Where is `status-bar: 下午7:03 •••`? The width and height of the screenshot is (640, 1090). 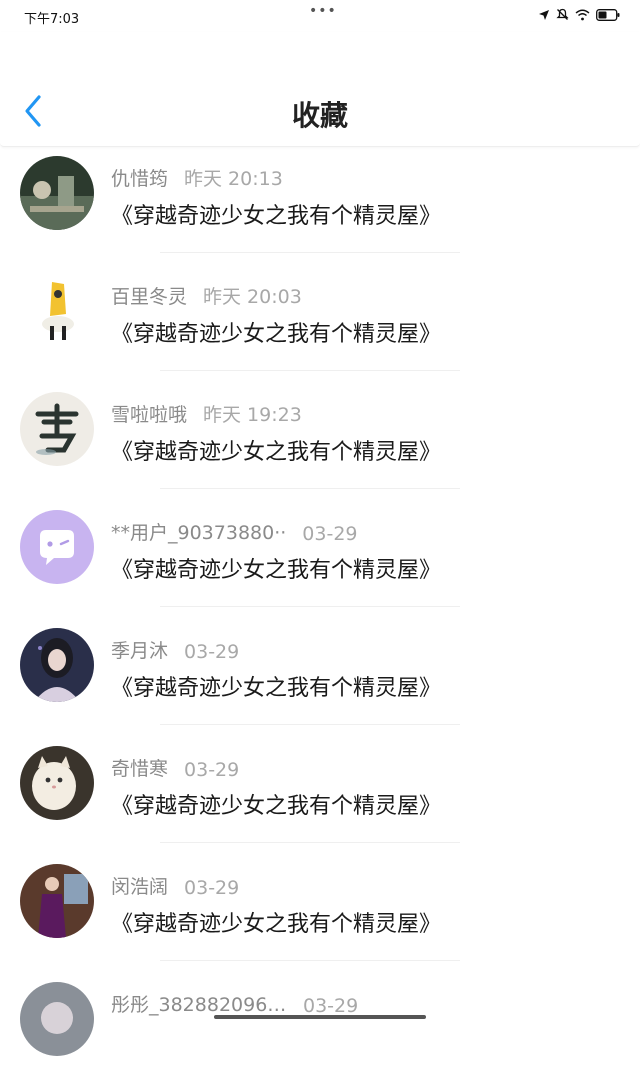
status-bar: 下午7:03 ••• is located at coordinates (320, 16).